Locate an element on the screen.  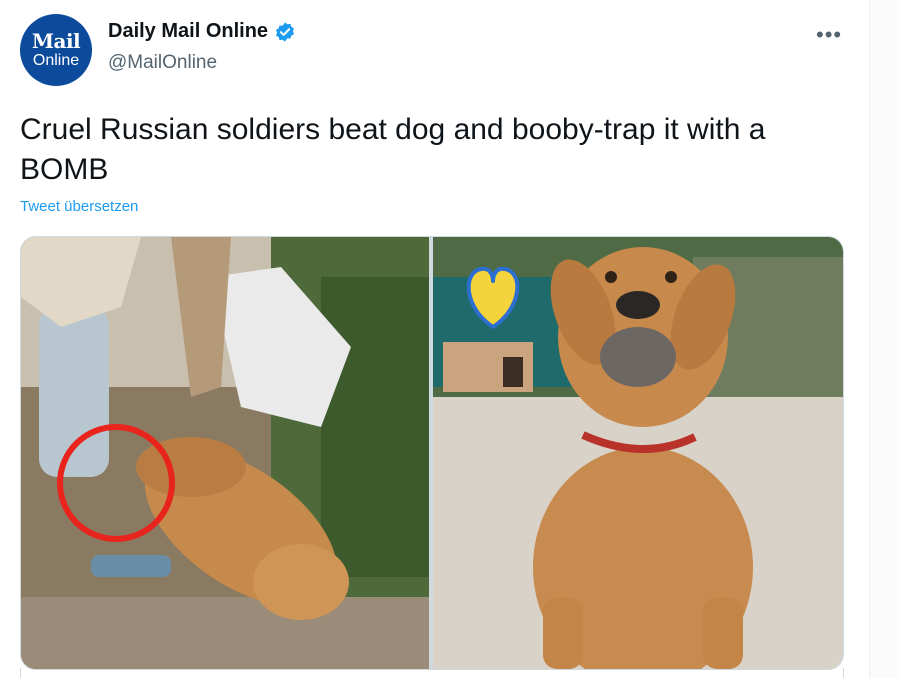
verified-badge-icon is located at coordinates (285, 31).